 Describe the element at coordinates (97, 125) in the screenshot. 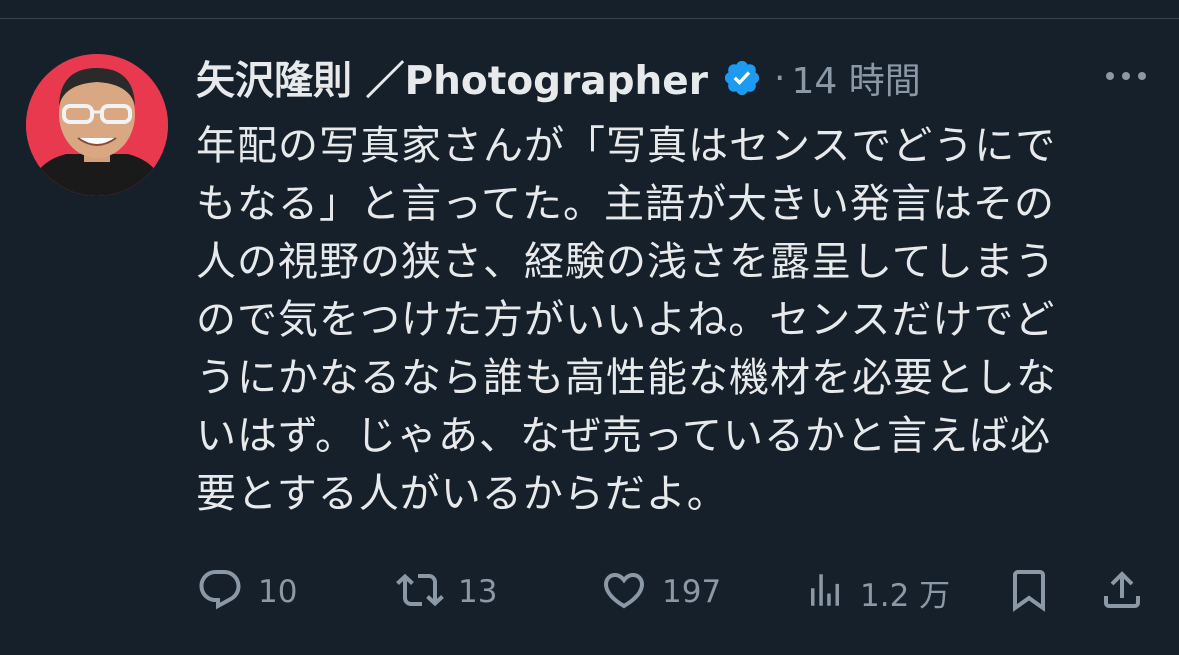

I see `avatar` at that location.